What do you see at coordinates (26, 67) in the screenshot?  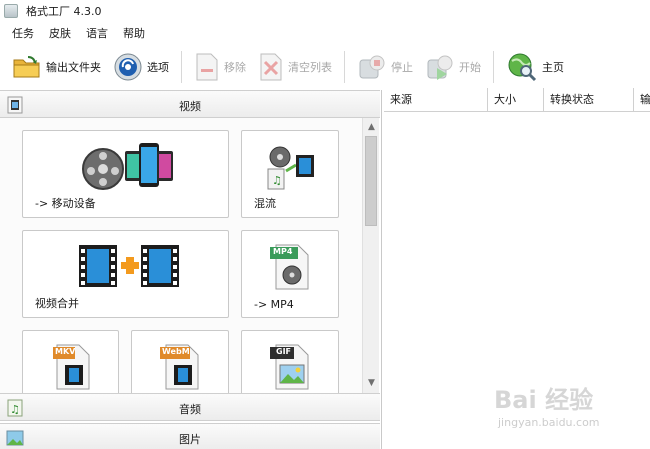 I see `folder-icon` at bounding box center [26, 67].